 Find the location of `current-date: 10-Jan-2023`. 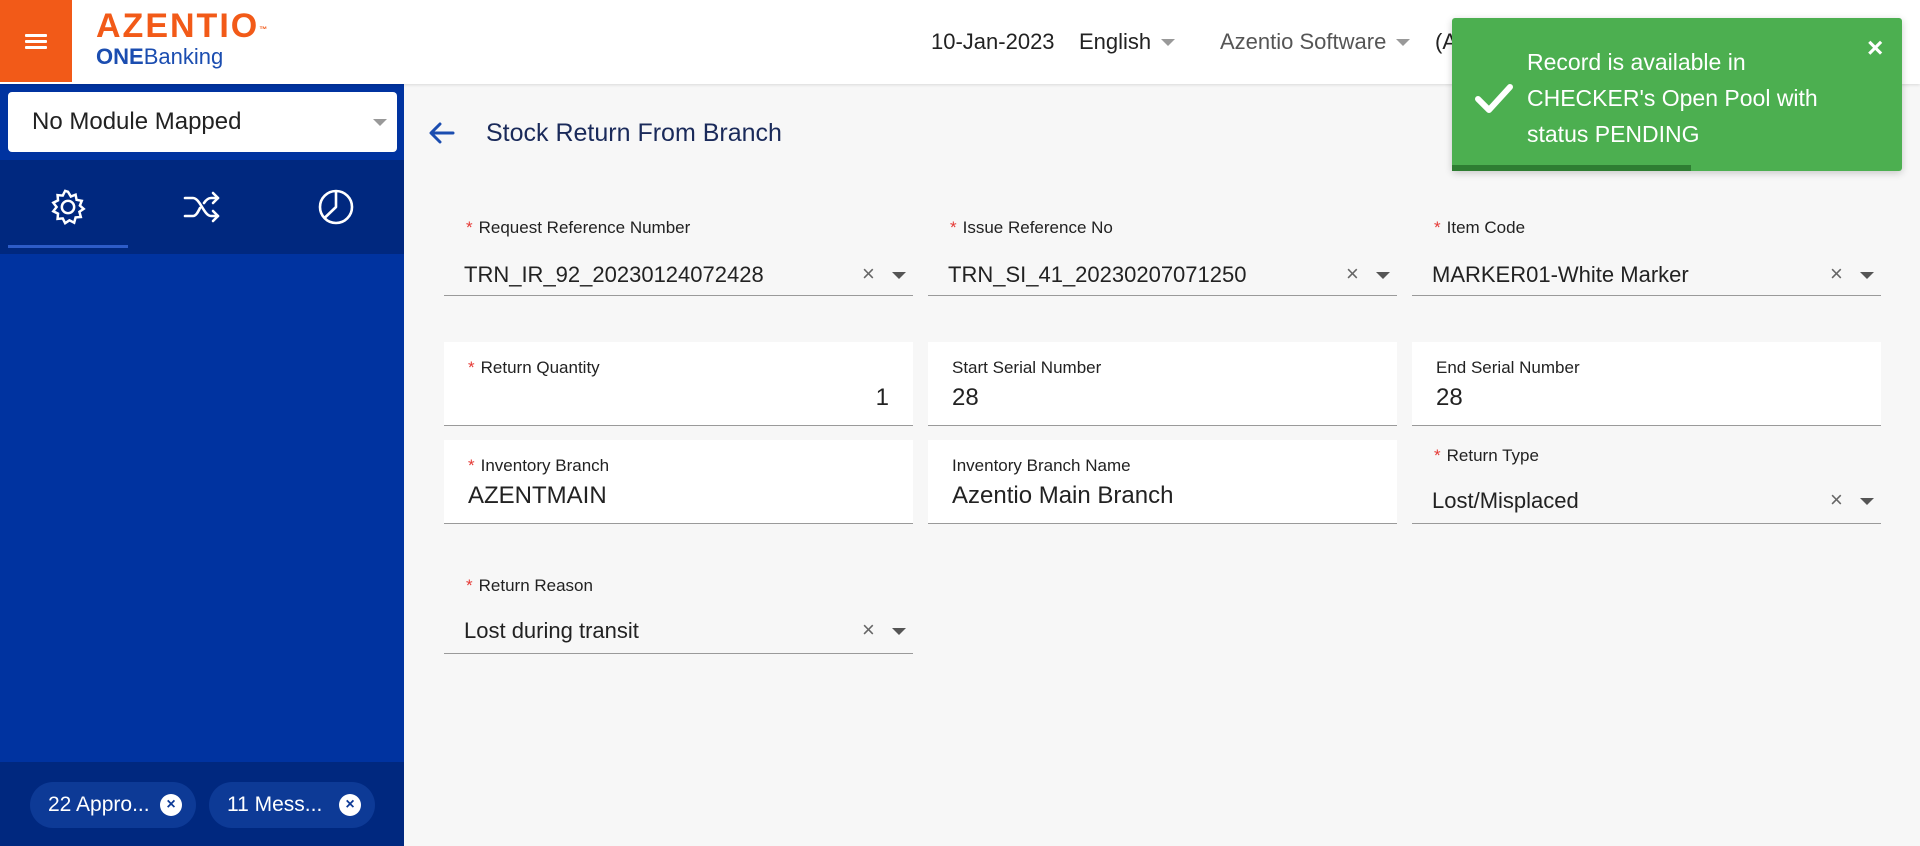

current-date: 10-Jan-2023 is located at coordinates (993, 41).